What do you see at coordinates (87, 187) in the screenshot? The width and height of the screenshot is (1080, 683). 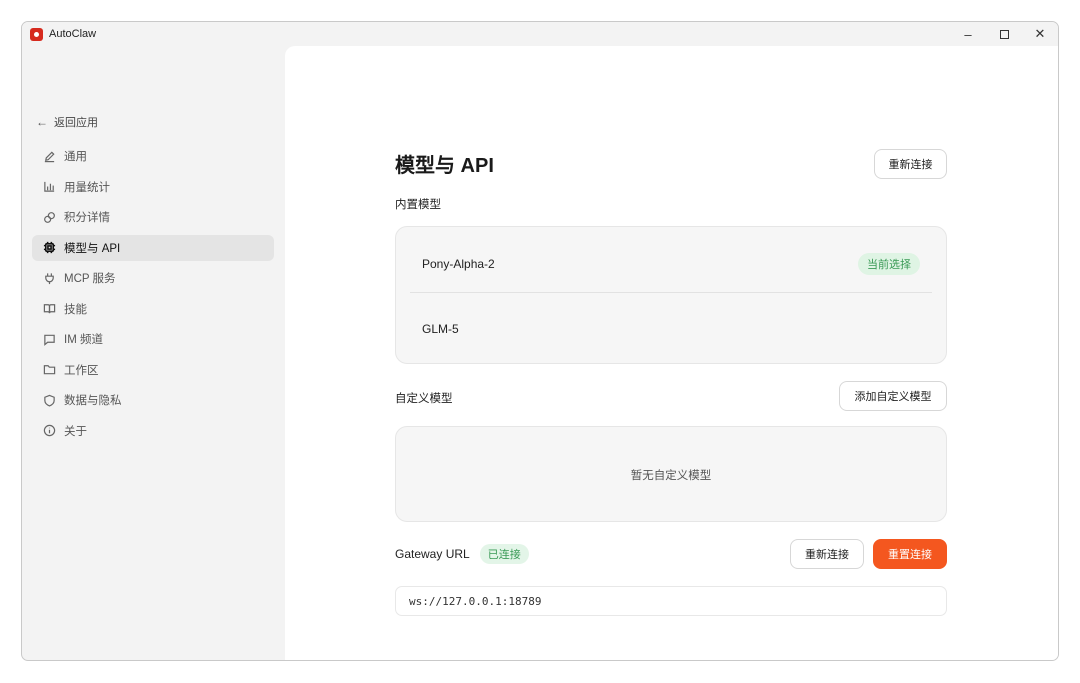 I see `sidebar-item-label: 用量统计` at bounding box center [87, 187].